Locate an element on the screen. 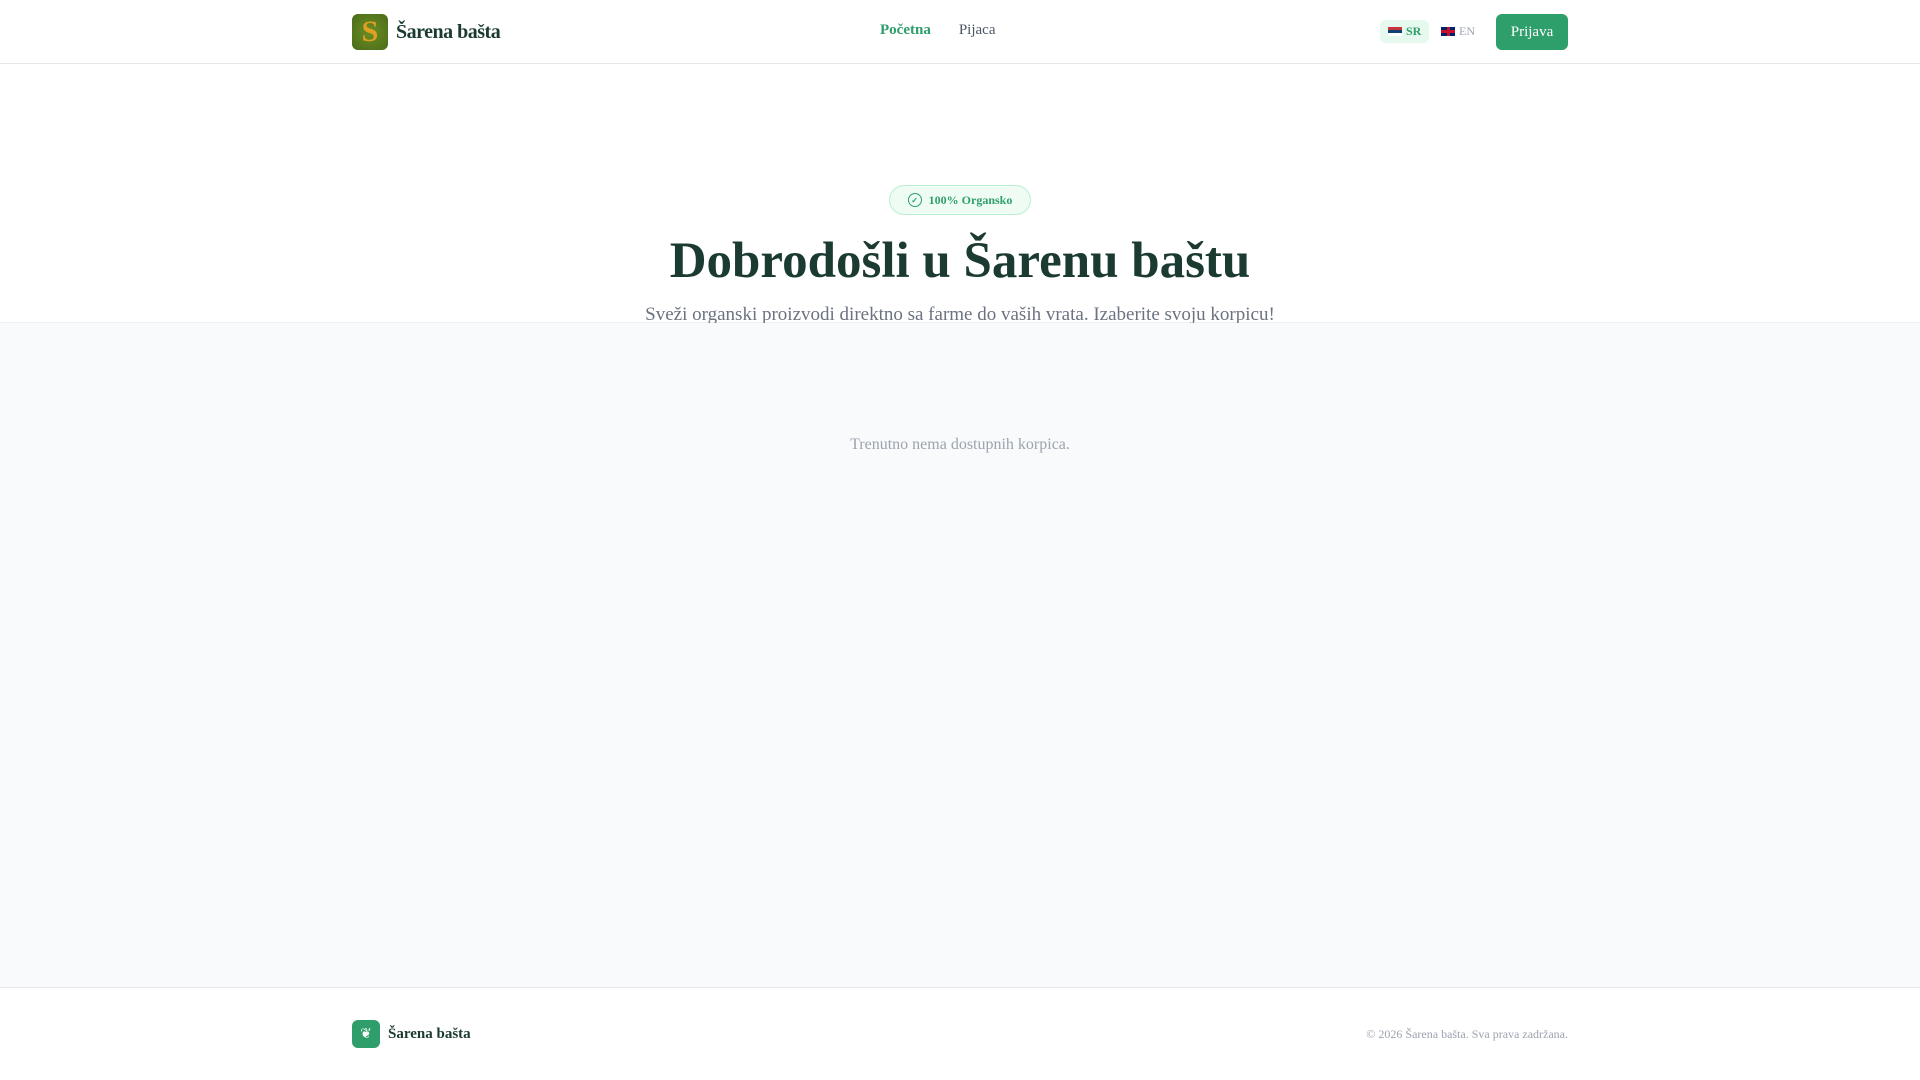 Image resolution: width=1920 pixels, height=1080 pixels. language-code: EN is located at coordinates (1467, 31).